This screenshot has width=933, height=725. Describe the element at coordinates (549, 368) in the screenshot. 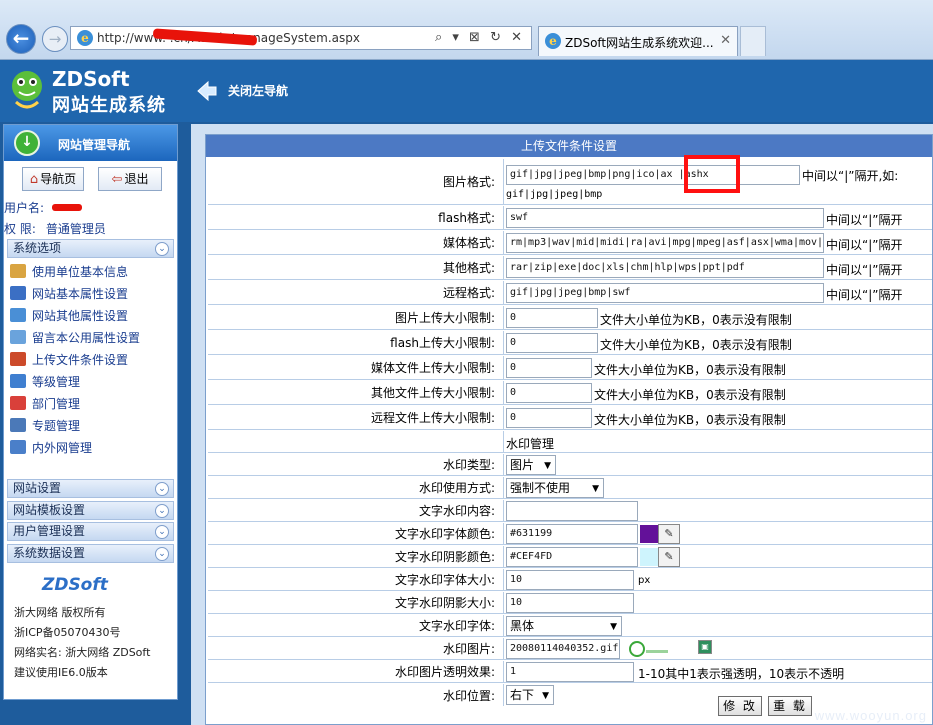

I see `media-size-input: 0` at that location.